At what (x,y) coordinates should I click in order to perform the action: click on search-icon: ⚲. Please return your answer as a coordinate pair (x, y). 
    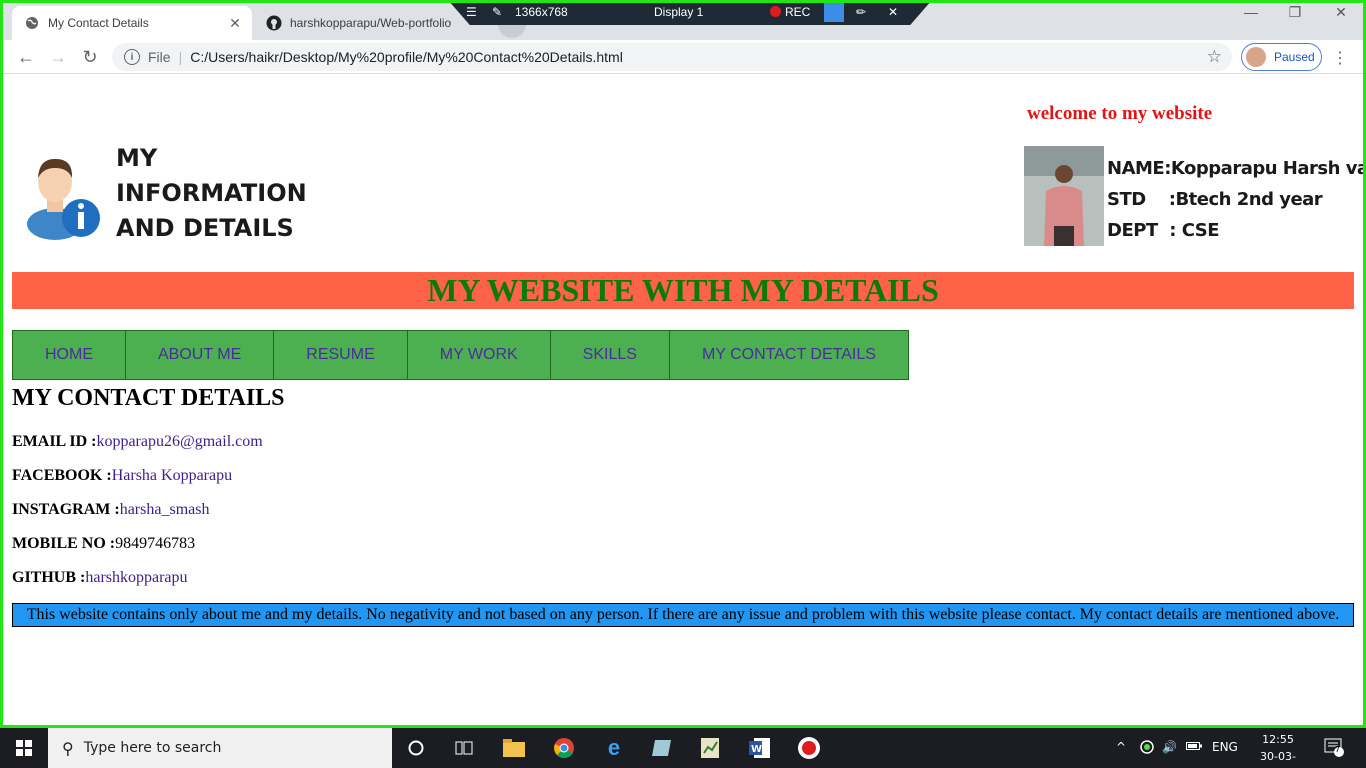
    Looking at the image, I should click on (68, 748).